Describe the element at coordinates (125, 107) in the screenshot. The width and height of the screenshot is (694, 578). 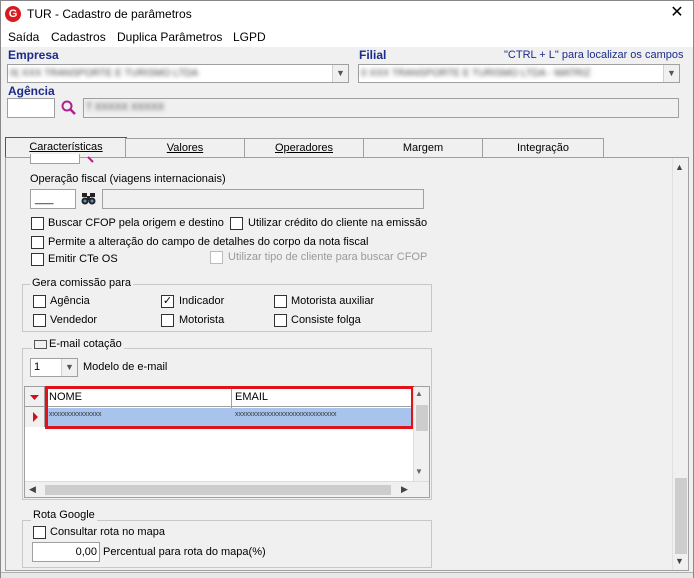
I see `agencia-name-value: T XXXXX XXXXX` at that location.